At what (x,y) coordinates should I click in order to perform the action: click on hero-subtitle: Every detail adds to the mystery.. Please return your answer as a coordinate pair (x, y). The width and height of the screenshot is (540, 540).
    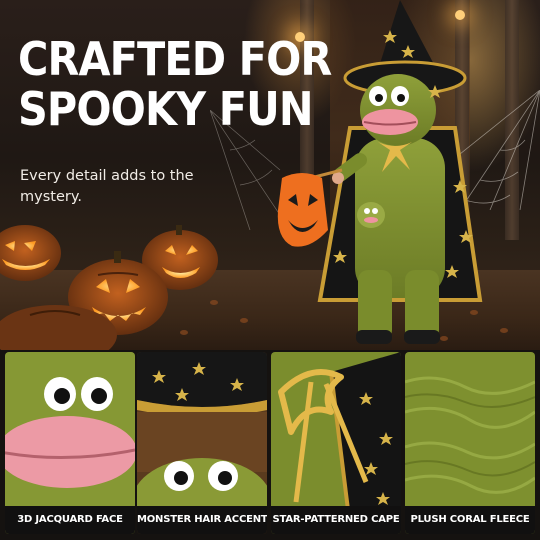
    Looking at the image, I should click on (107, 186).